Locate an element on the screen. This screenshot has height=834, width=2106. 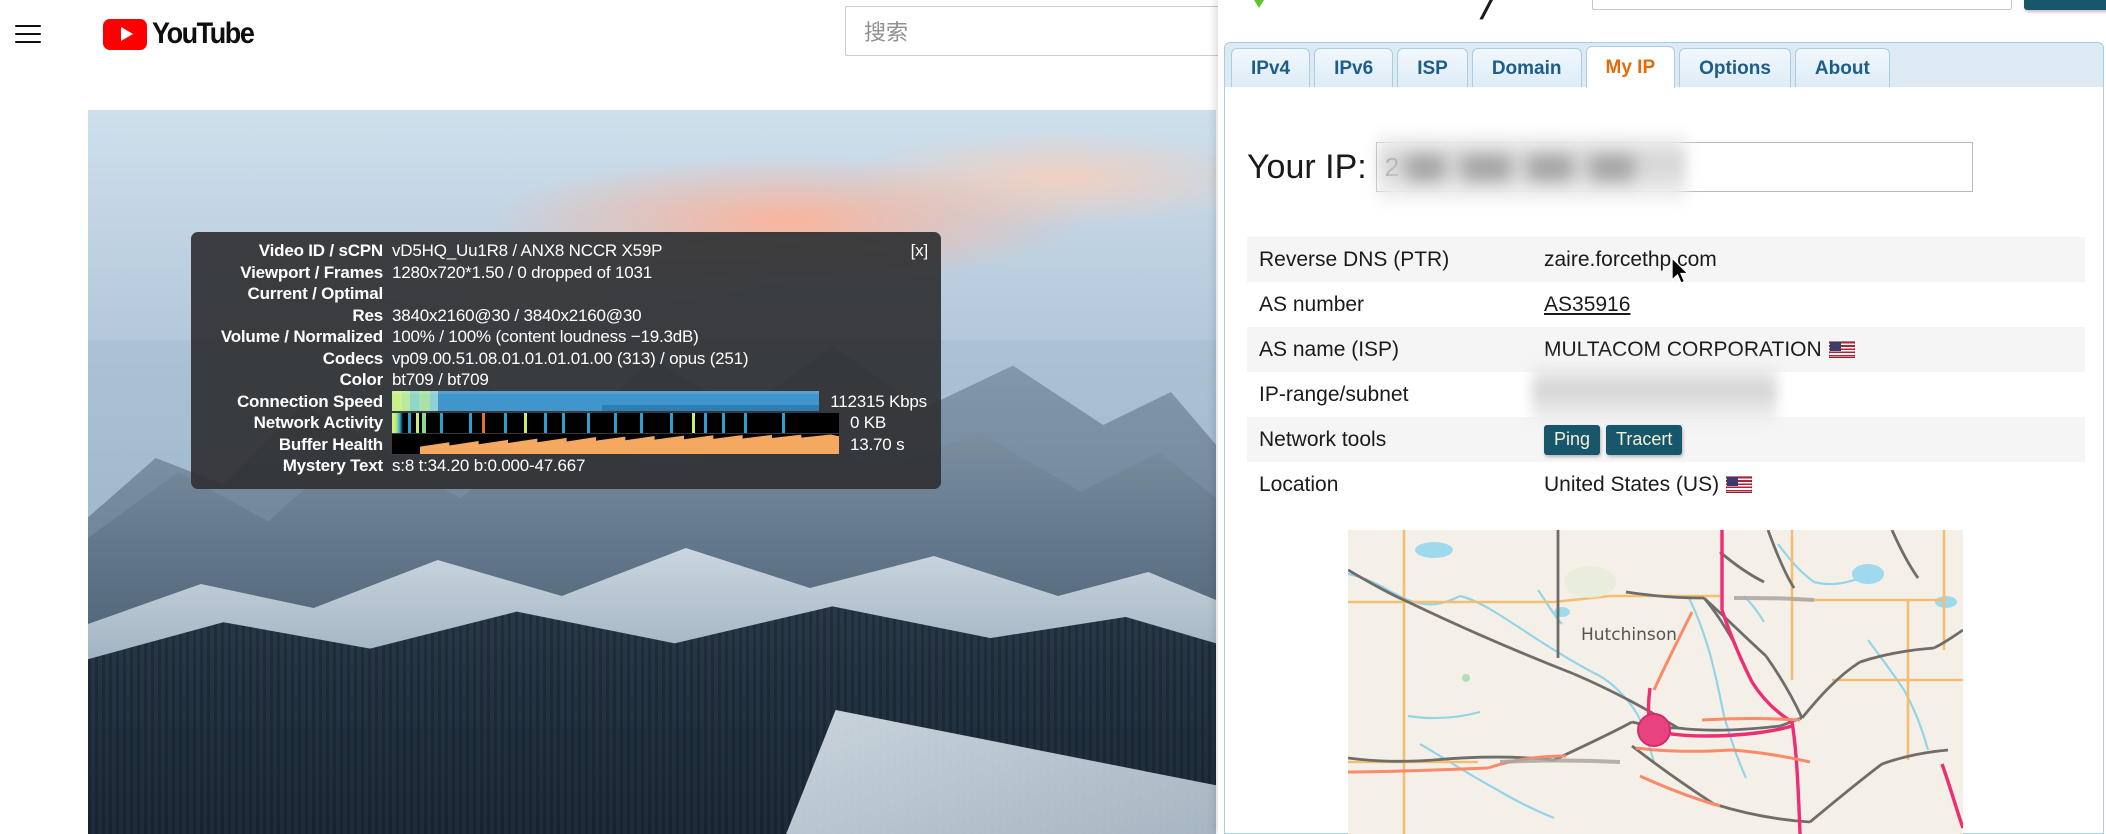
youtube-logo: YouTube is located at coordinates (184, 33).